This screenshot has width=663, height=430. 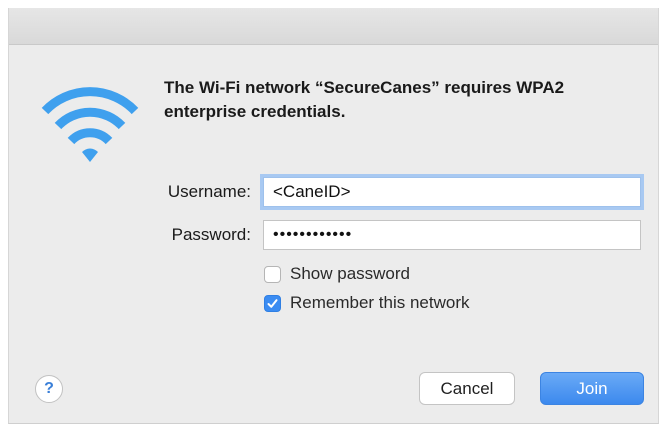 I want to click on cancel-button: Cancel, so click(x=467, y=388).